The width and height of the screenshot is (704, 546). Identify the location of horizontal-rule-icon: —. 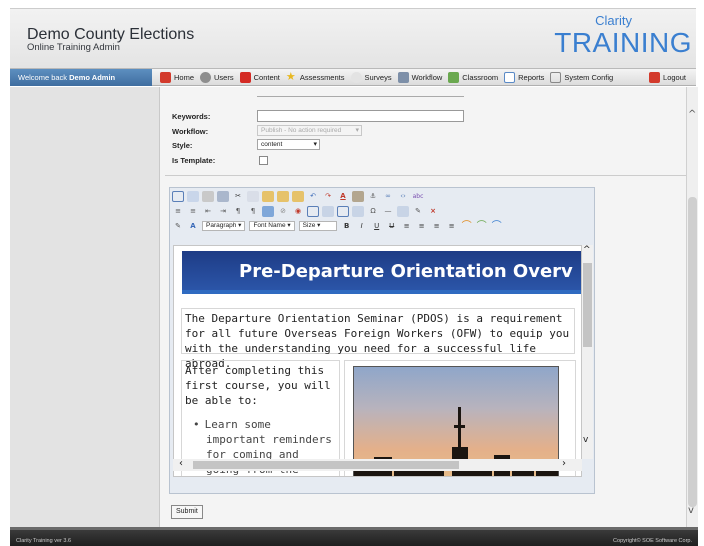
(388, 211).